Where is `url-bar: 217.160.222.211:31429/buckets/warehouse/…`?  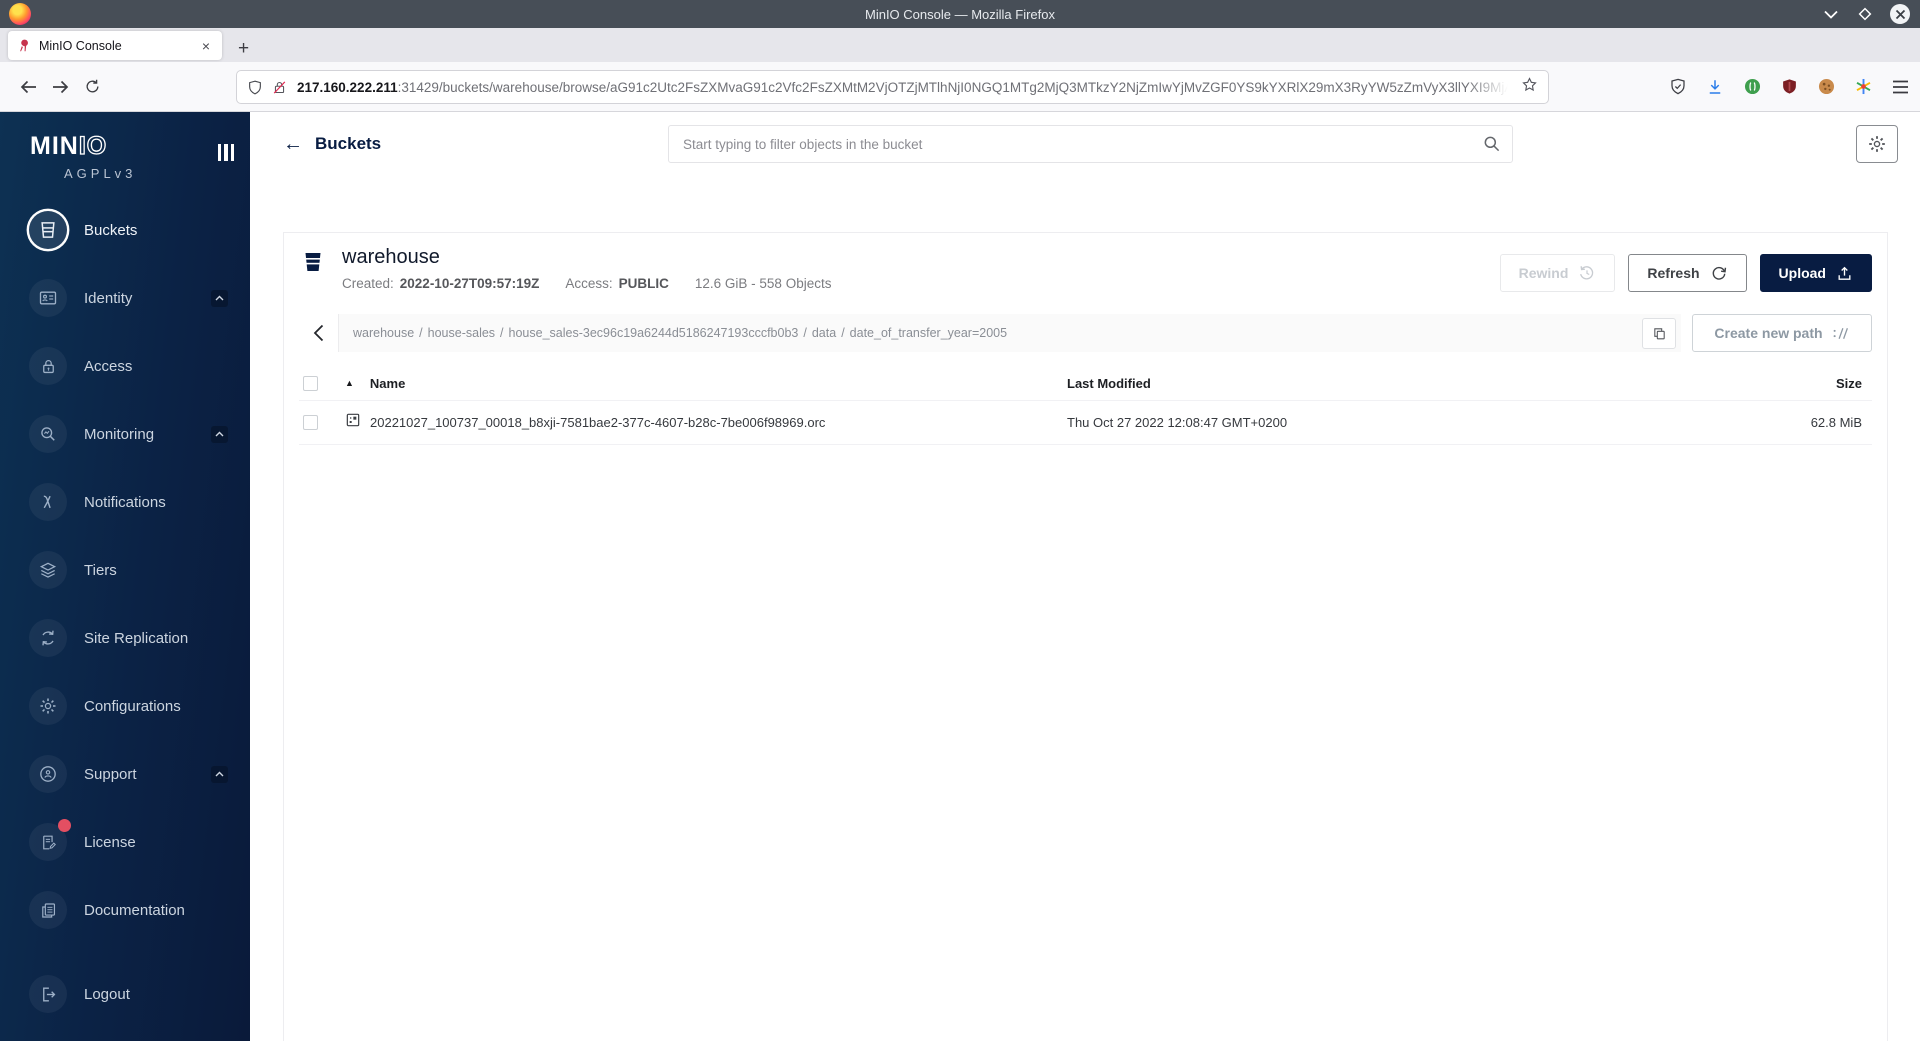 url-bar: 217.160.222.211:31429/buckets/warehouse/… is located at coordinates (892, 87).